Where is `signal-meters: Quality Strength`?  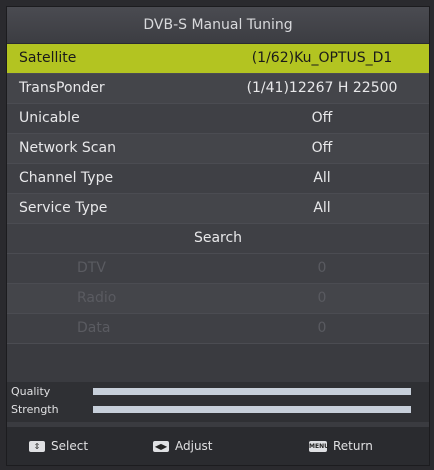 signal-meters: Quality Strength is located at coordinates (218, 402).